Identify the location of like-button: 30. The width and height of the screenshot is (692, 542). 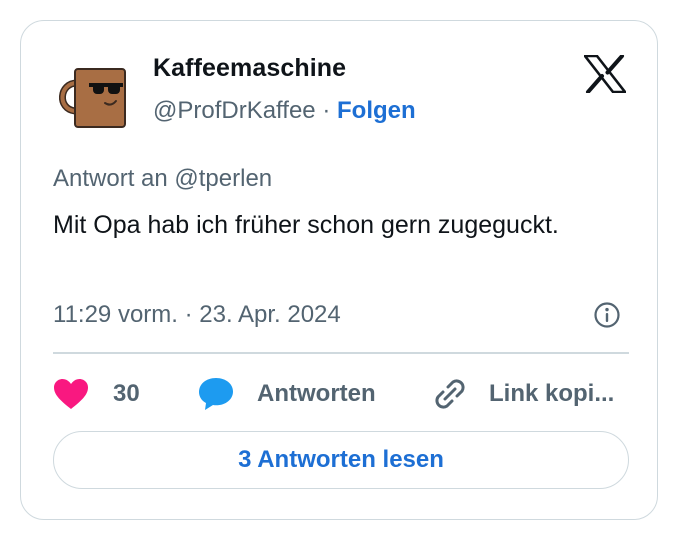
(96, 394).